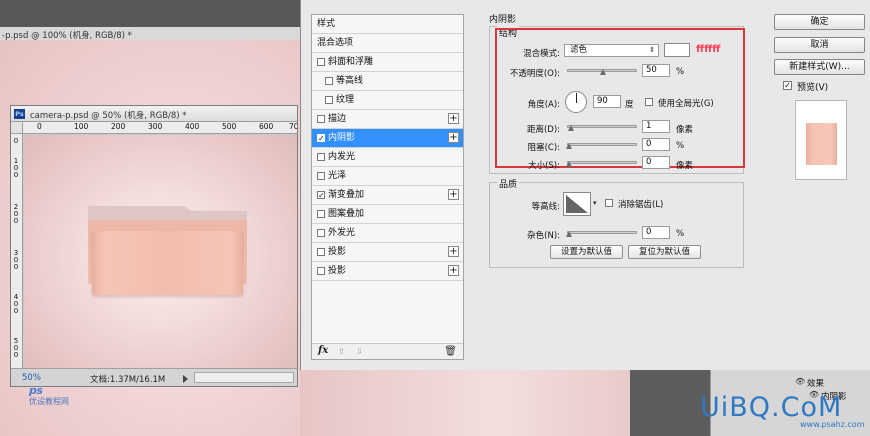 Image resolution: width=870 pixels, height=436 pixels. I want to click on document-title-bar: Ps camera-p.psd @ 50% (机身, RGB/8) *, so click(154, 114).